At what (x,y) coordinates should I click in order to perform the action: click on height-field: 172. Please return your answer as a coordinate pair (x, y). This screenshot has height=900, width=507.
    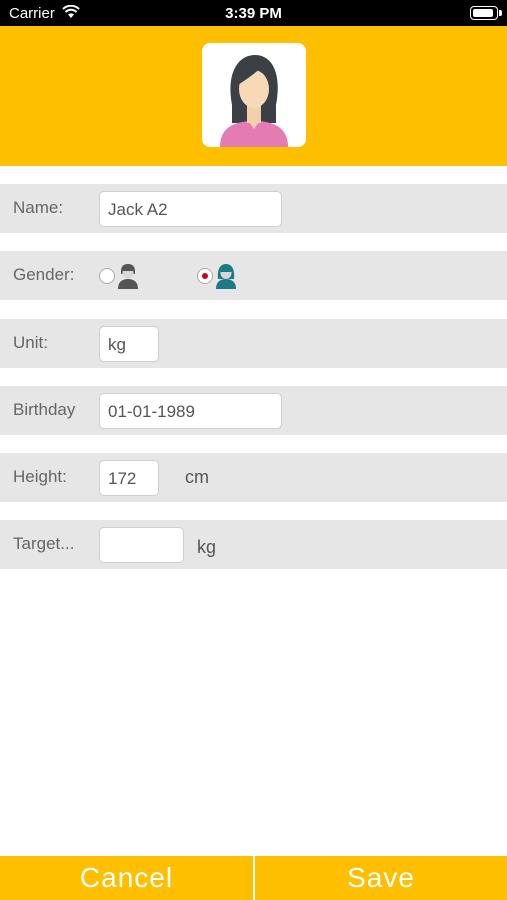
    Looking at the image, I should click on (129, 478).